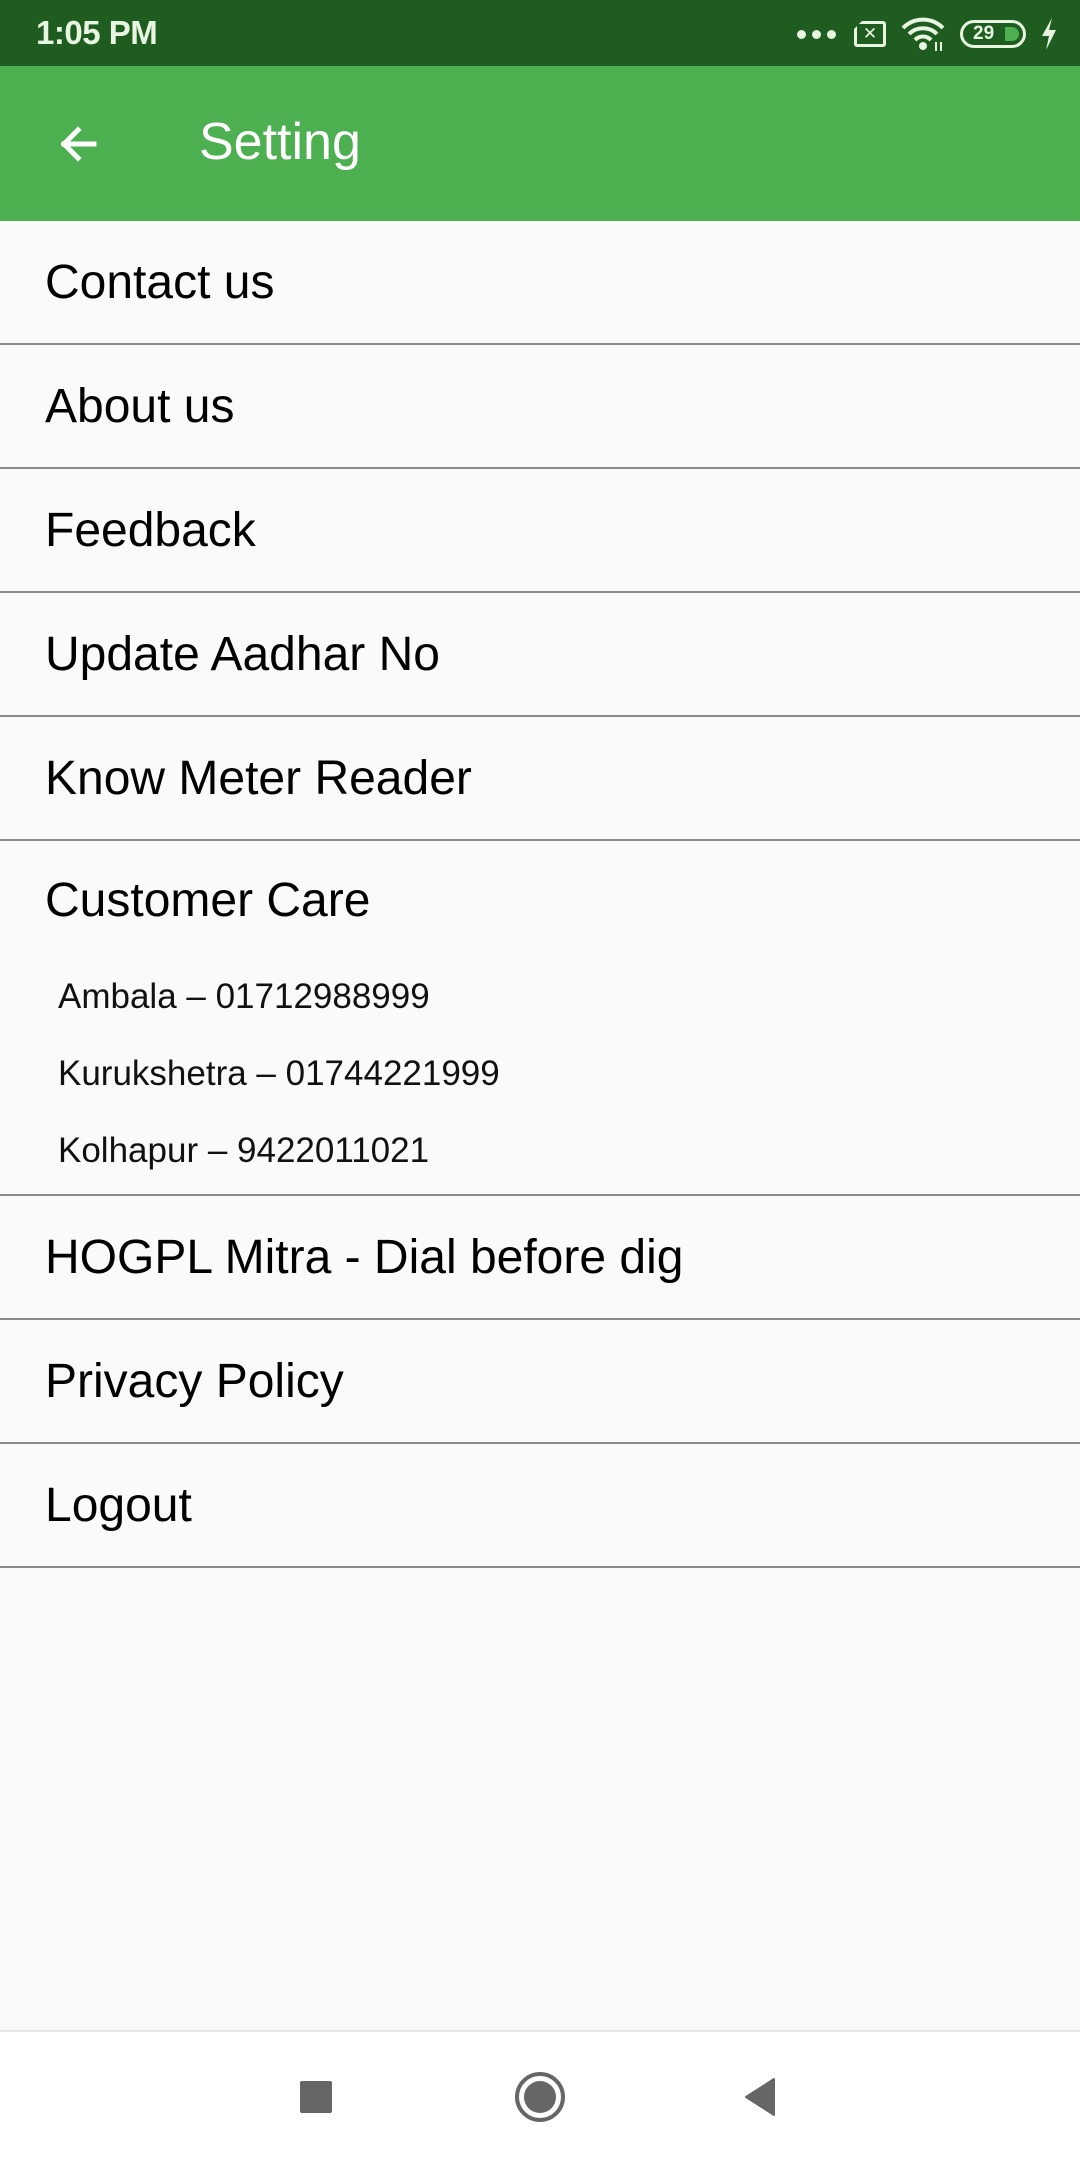 The image size is (1080, 2162). What do you see at coordinates (540, 1258) in the screenshot?
I see `menu-item-hogpl-mitra: HOGPL Mitra - Dial before dig` at bounding box center [540, 1258].